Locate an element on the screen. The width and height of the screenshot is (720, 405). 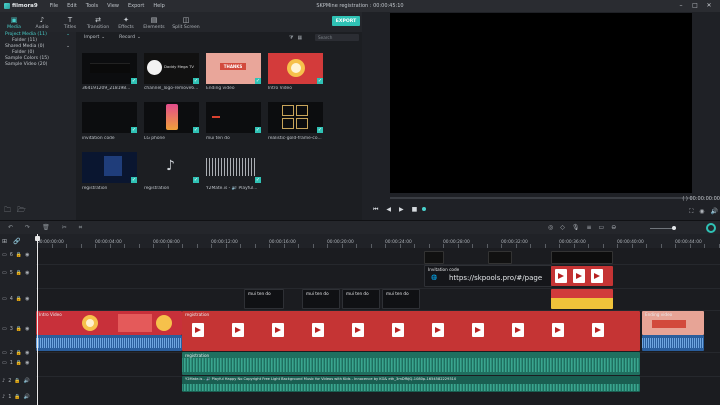
filter-icon: ⧩ is located at coordinates (291, 38).